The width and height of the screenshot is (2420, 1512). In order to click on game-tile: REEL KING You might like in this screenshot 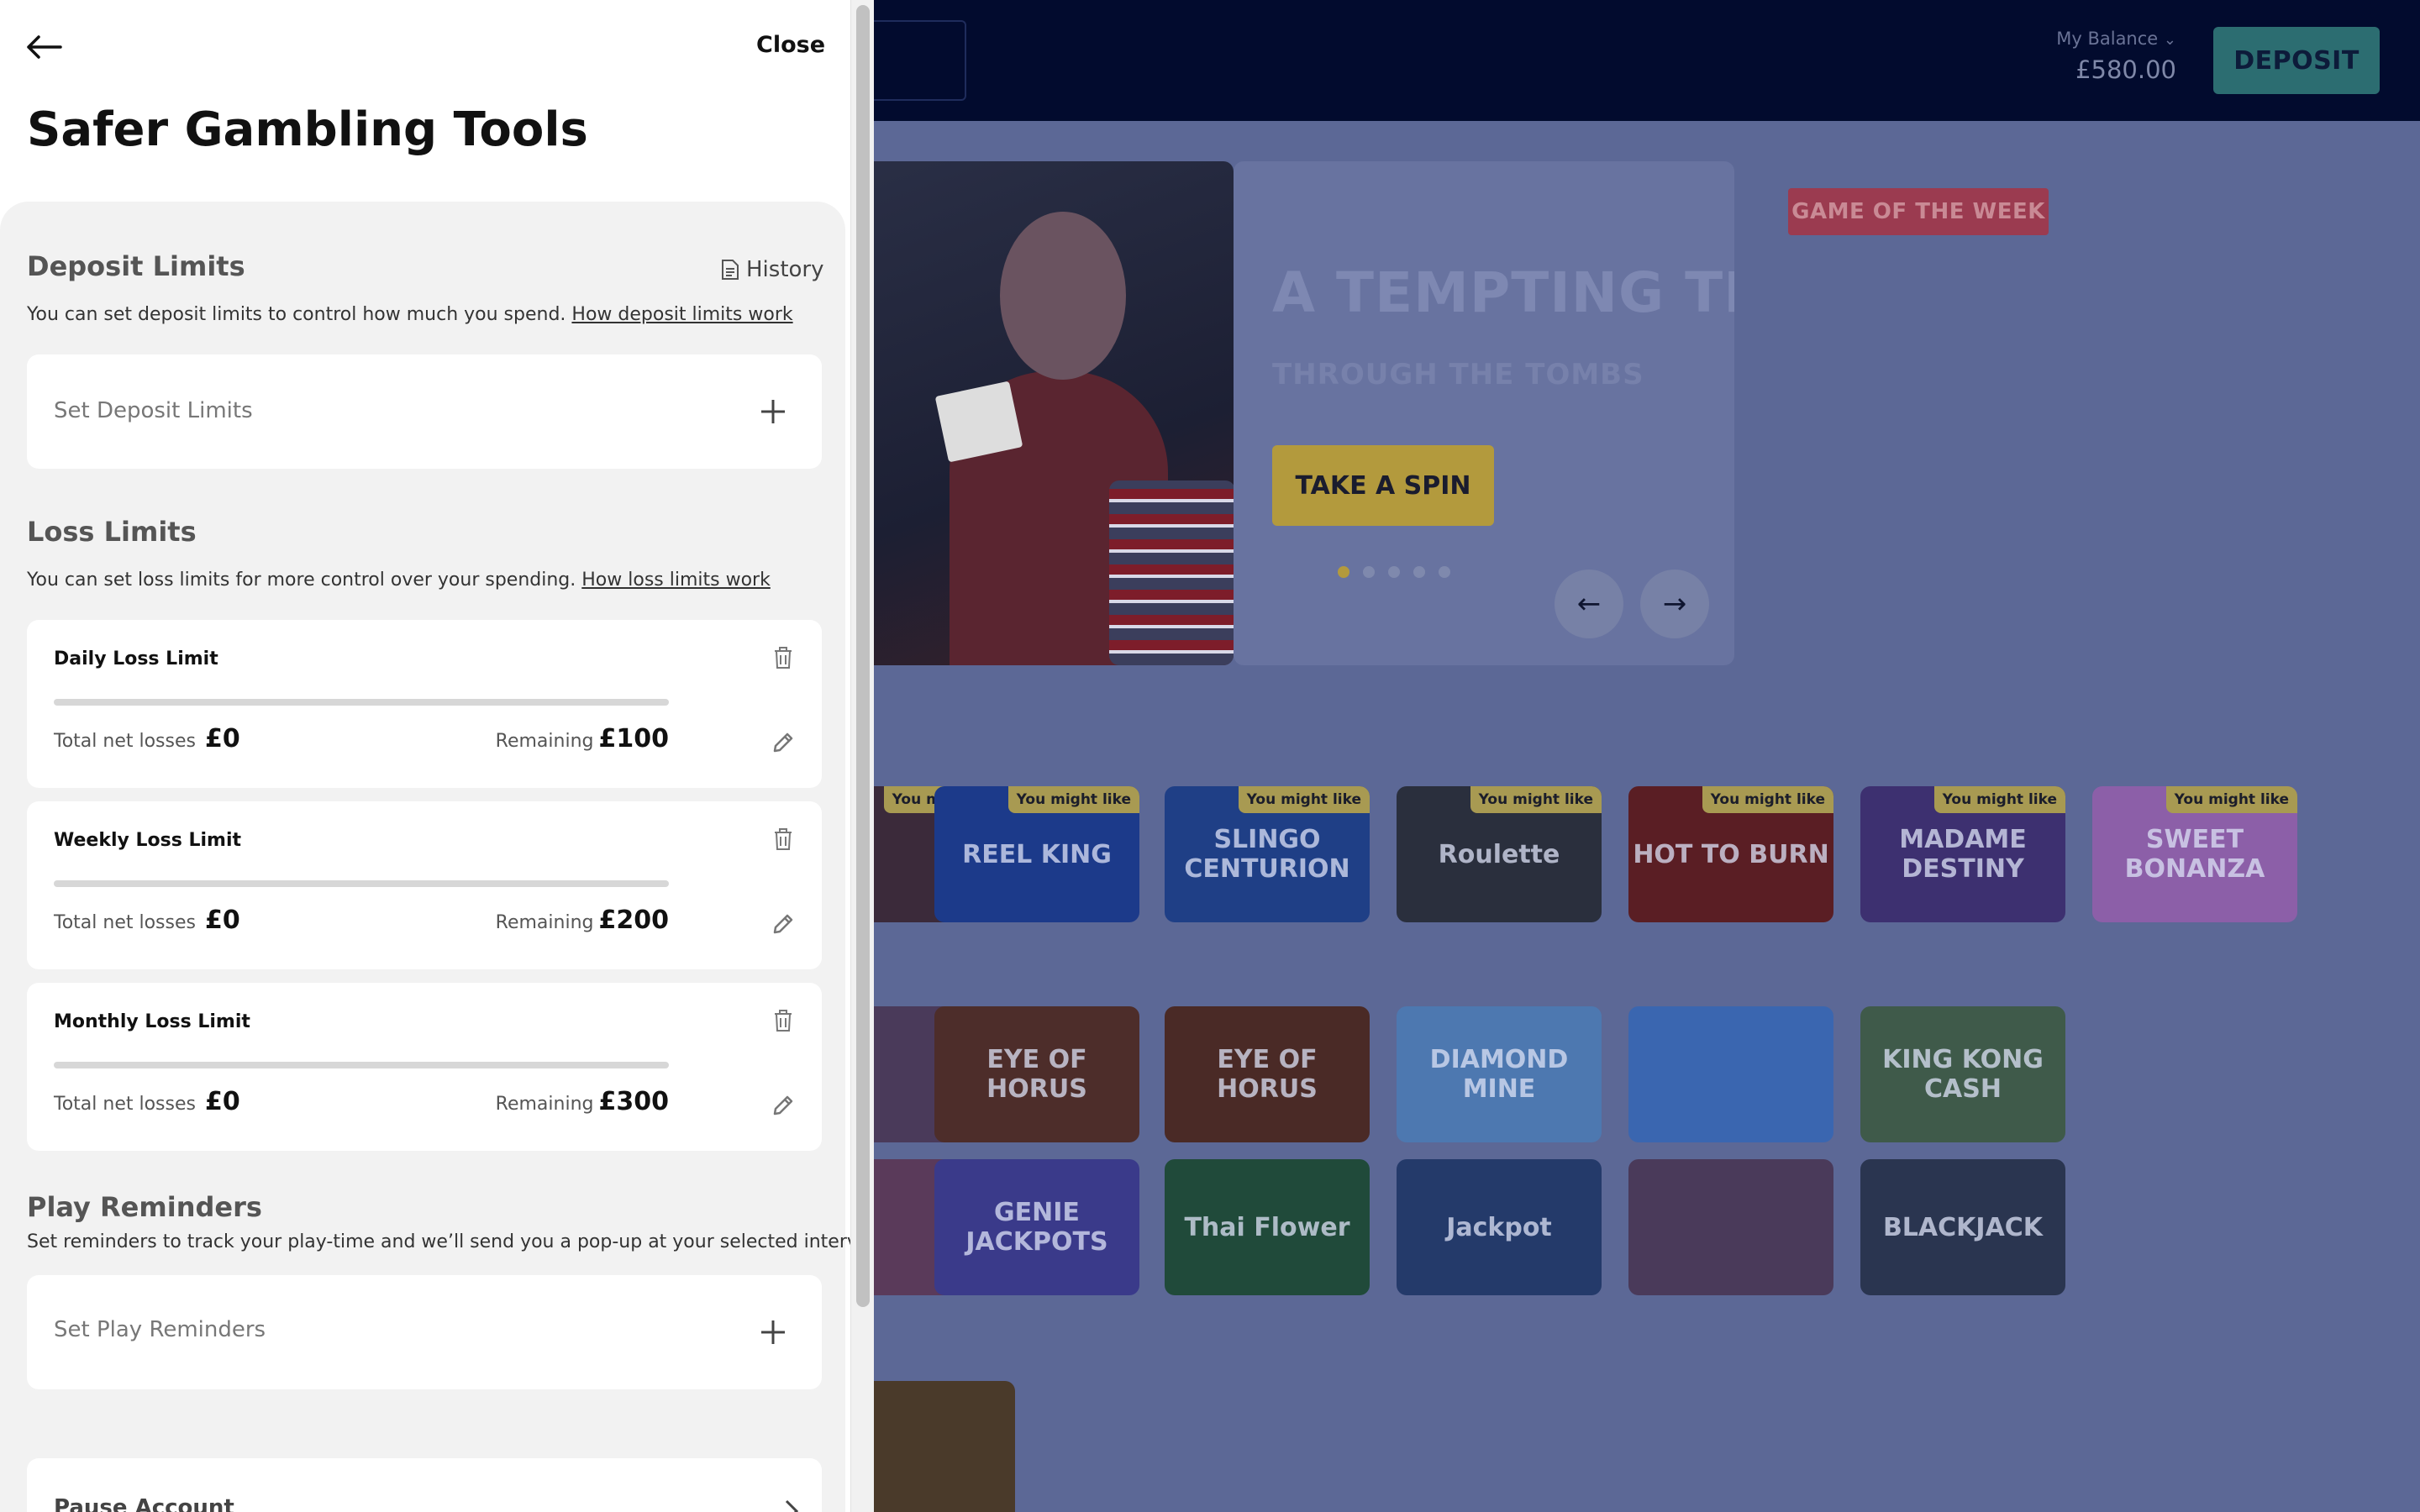, I will do `click(1036, 854)`.